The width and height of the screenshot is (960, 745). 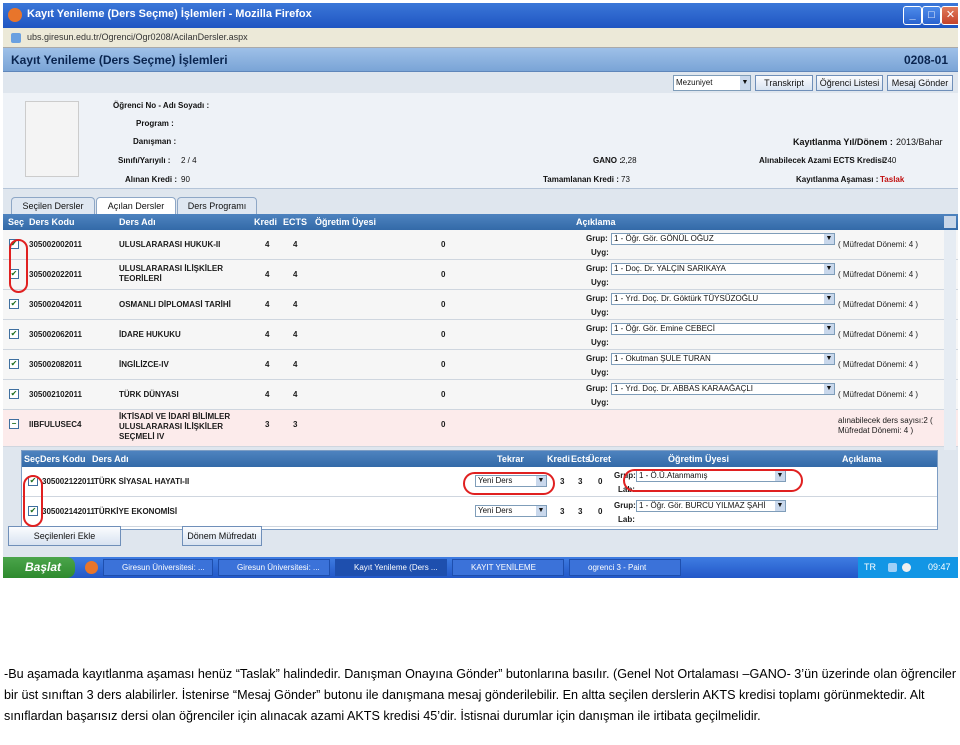 I want to click on row-aciklama: ( Müfredat Dönemi: 4 ), so click(x=878, y=394).